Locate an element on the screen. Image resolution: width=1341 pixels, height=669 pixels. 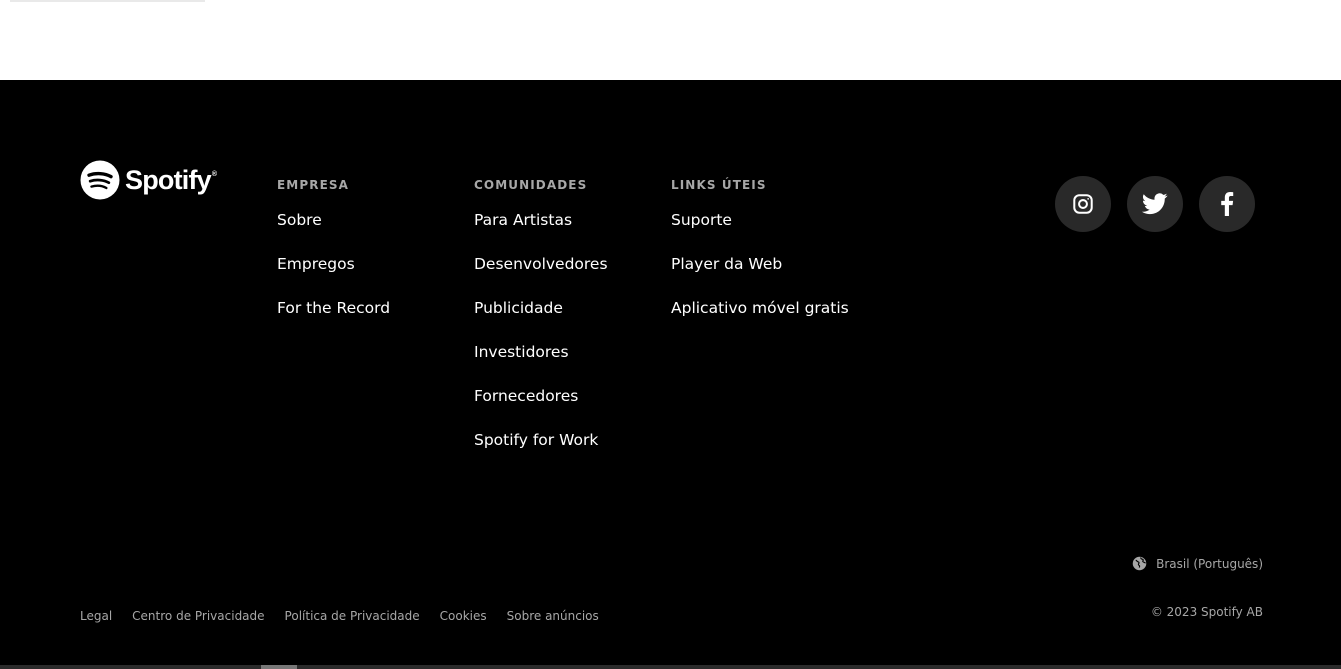
footer-link-para-artistas: Para Artistas is located at coordinates (523, 220).